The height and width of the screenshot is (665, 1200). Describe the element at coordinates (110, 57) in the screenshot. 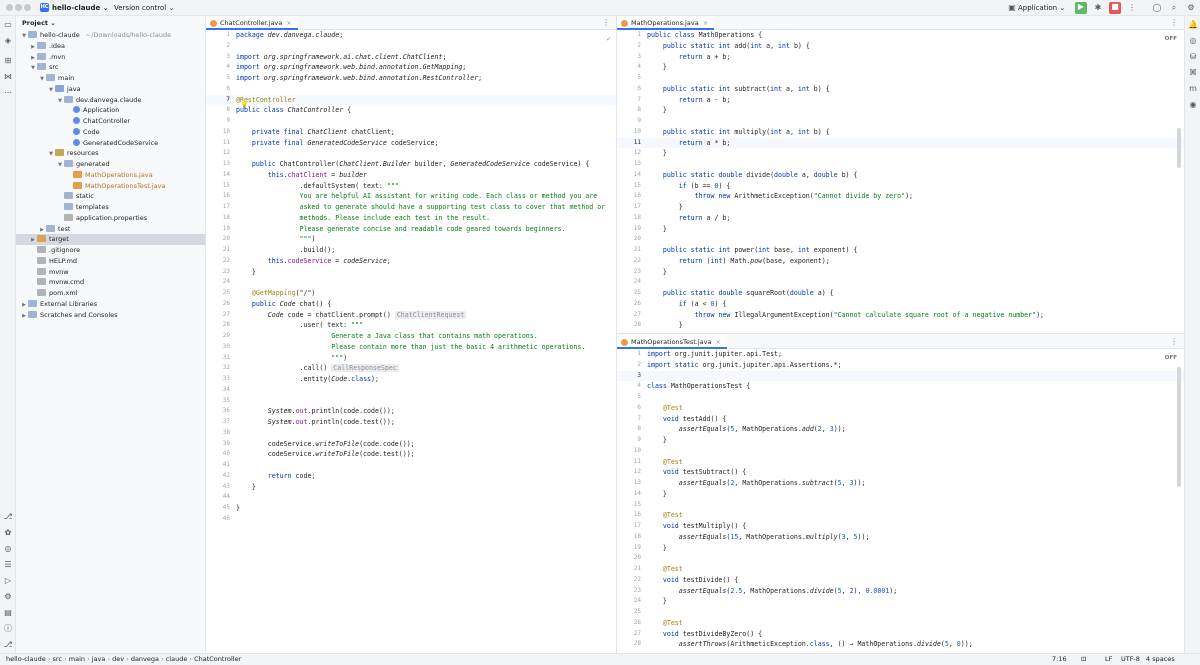

I see `tree-item: ▶ .mvn` at that location.